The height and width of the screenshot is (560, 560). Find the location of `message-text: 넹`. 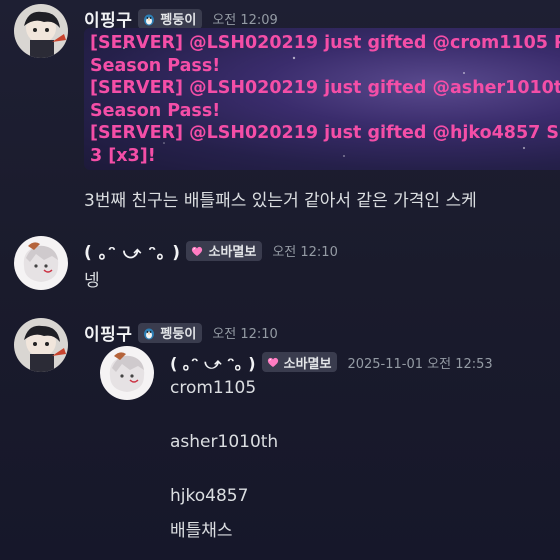

message-text: 넹 is located at coordinates (92, 281).